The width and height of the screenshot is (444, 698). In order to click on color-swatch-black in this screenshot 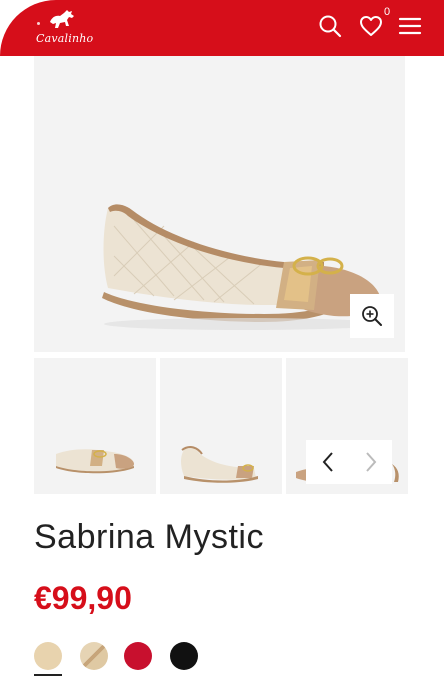, I will do `click(184, 656)`.